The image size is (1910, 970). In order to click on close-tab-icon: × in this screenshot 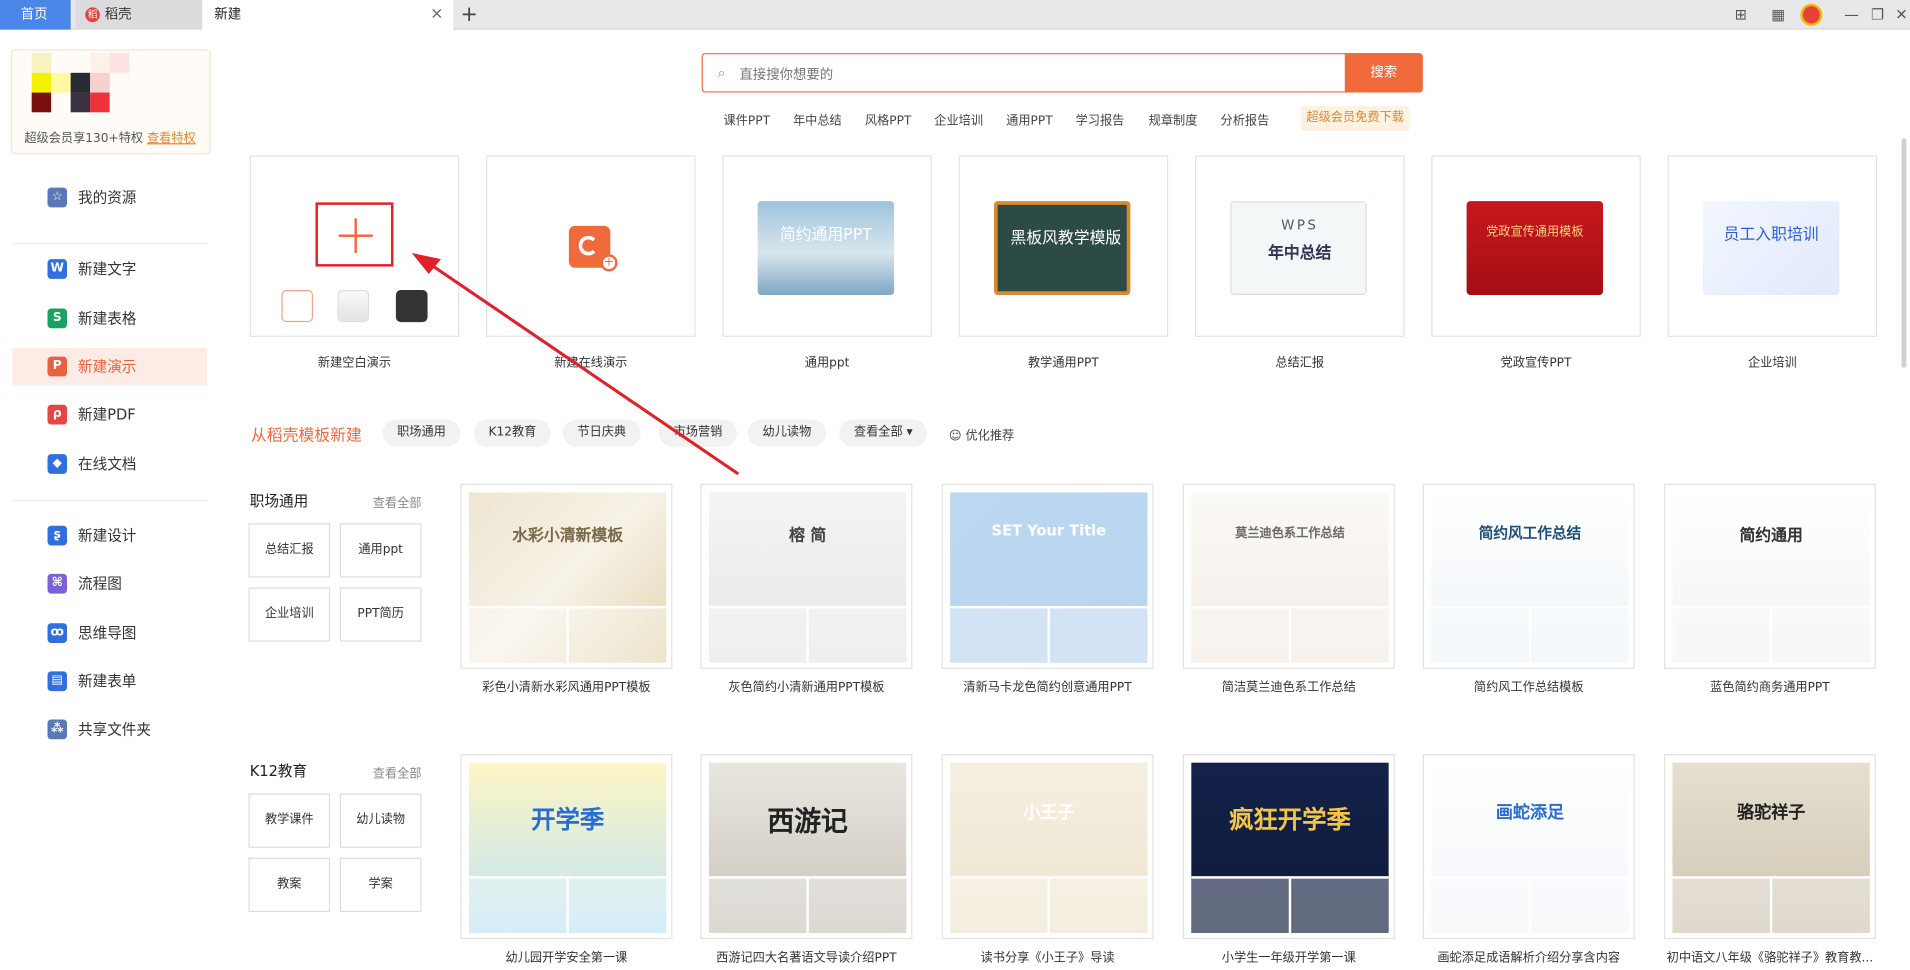, I will do `click(436, 15)`.